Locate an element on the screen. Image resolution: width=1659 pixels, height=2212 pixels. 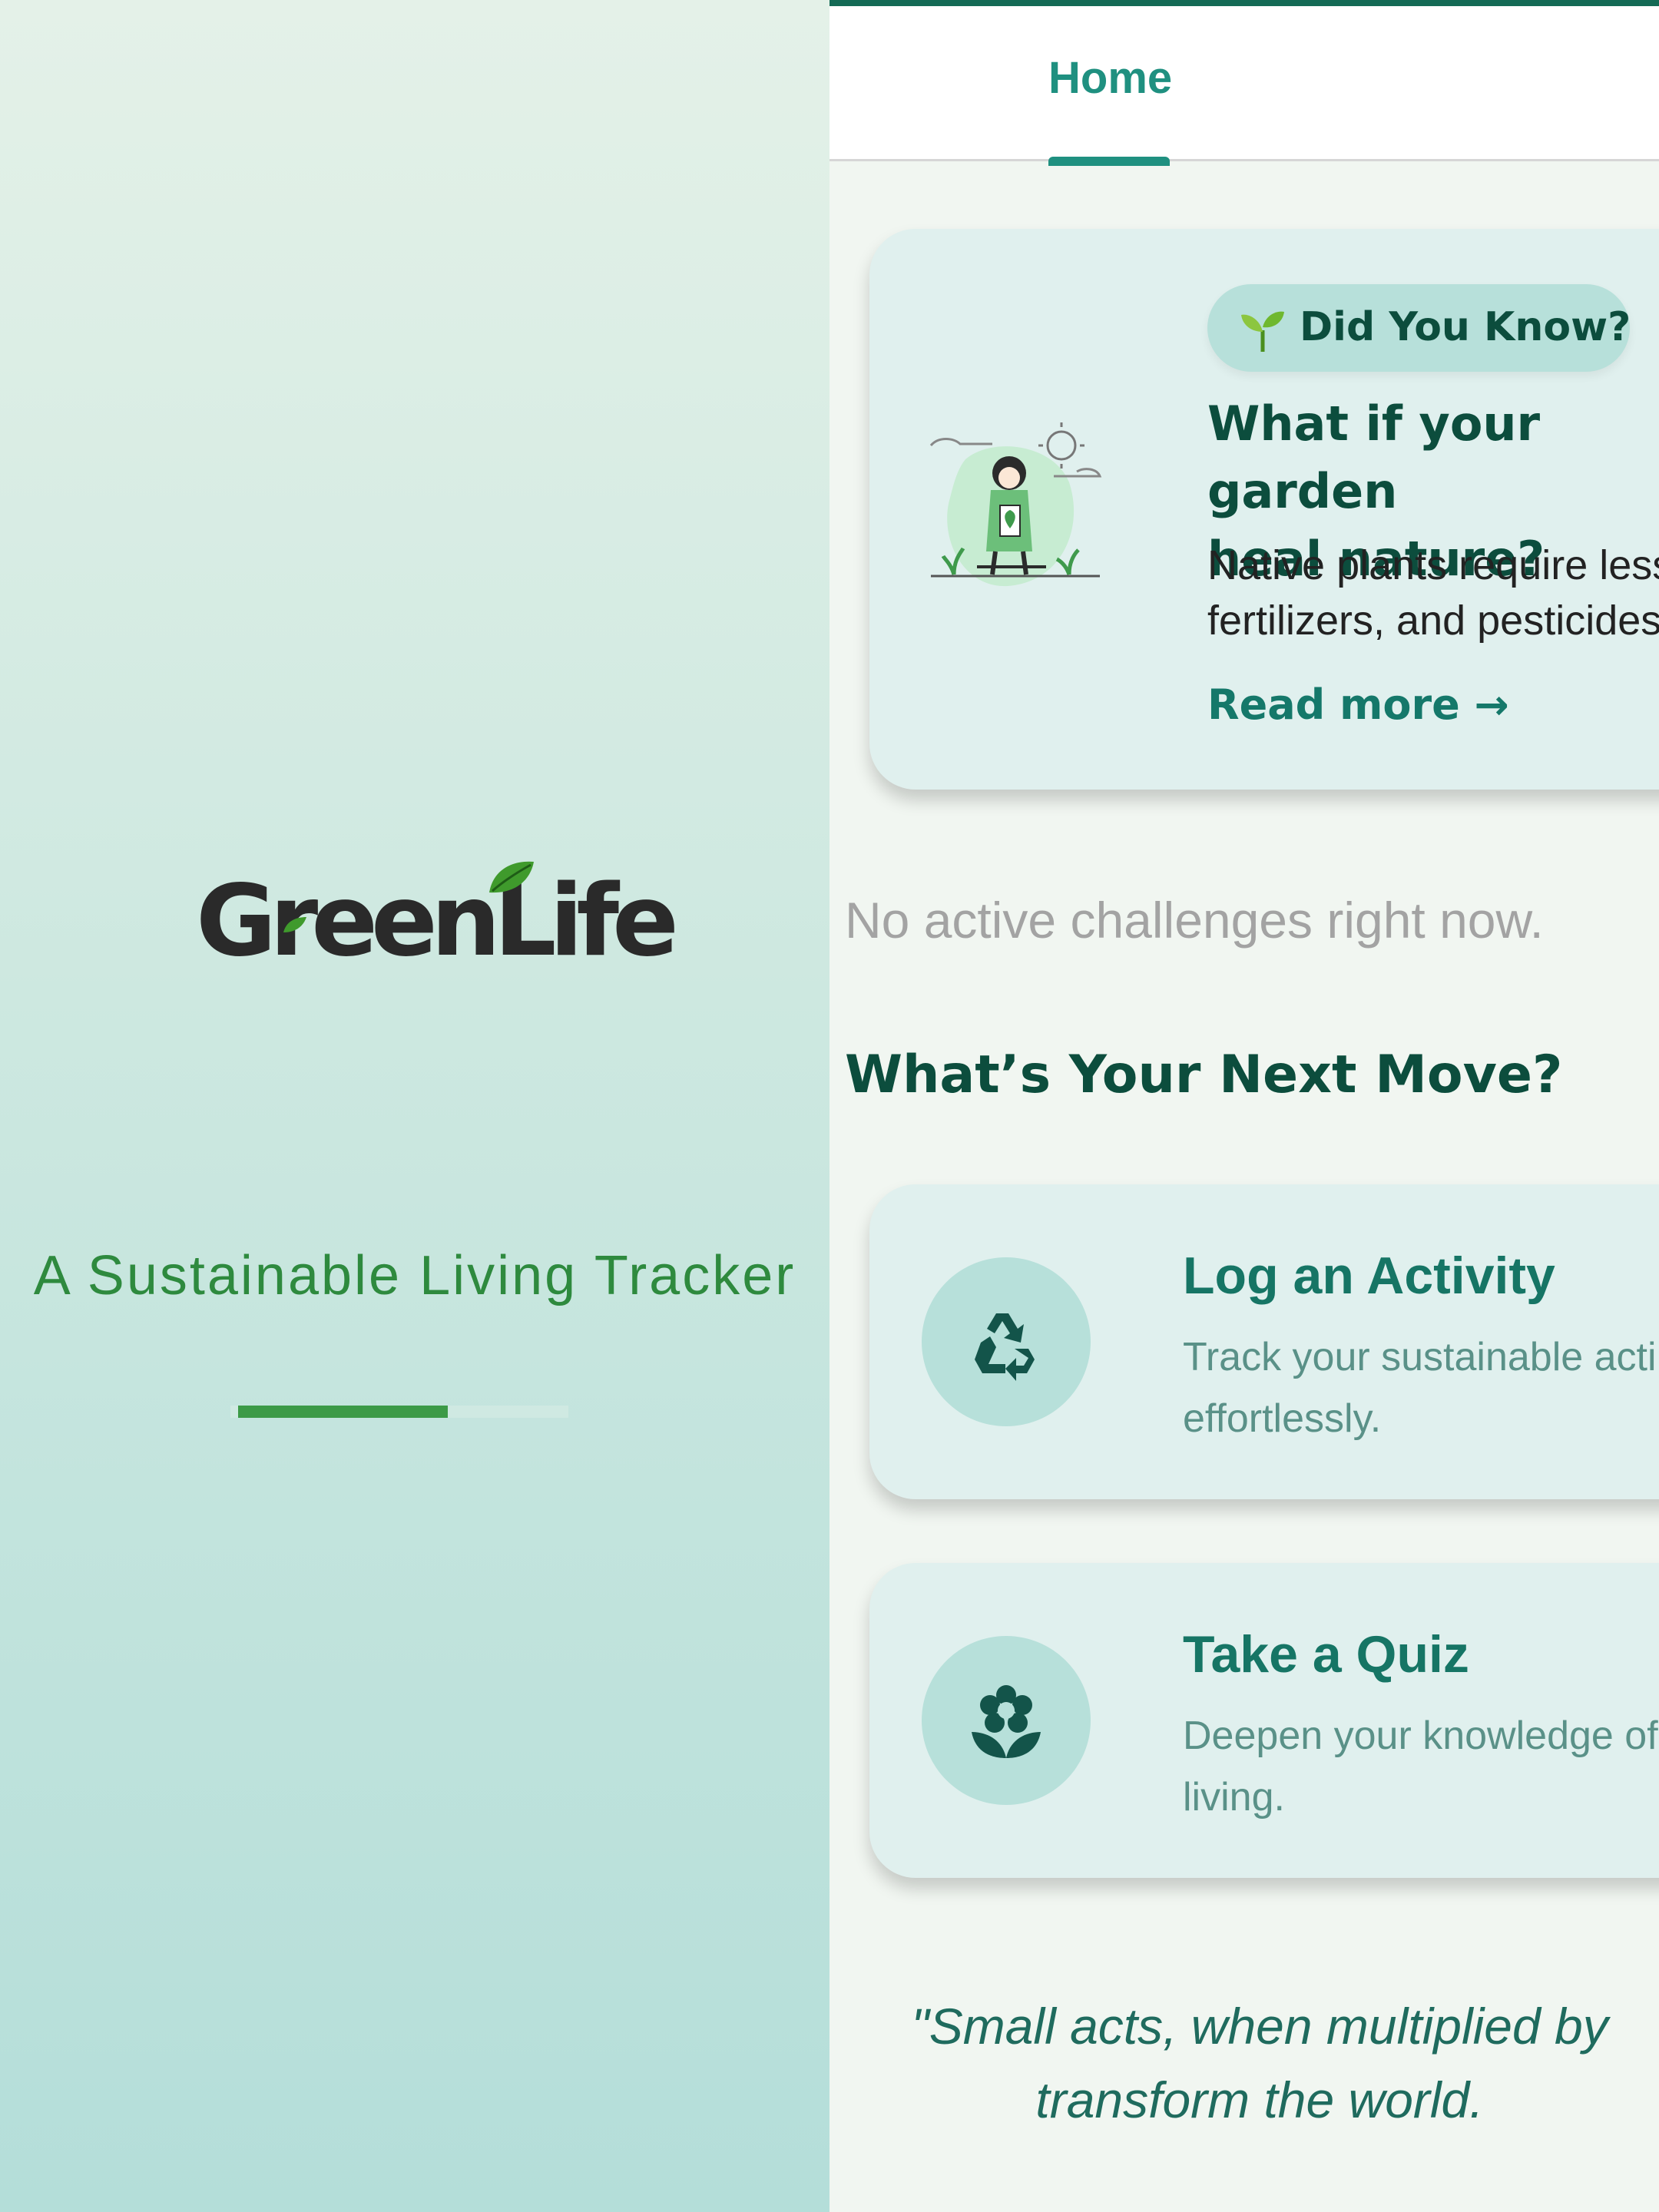
log-activity-desc-line1: Track your sustainable acti is located at coordinates (1420, 1357).